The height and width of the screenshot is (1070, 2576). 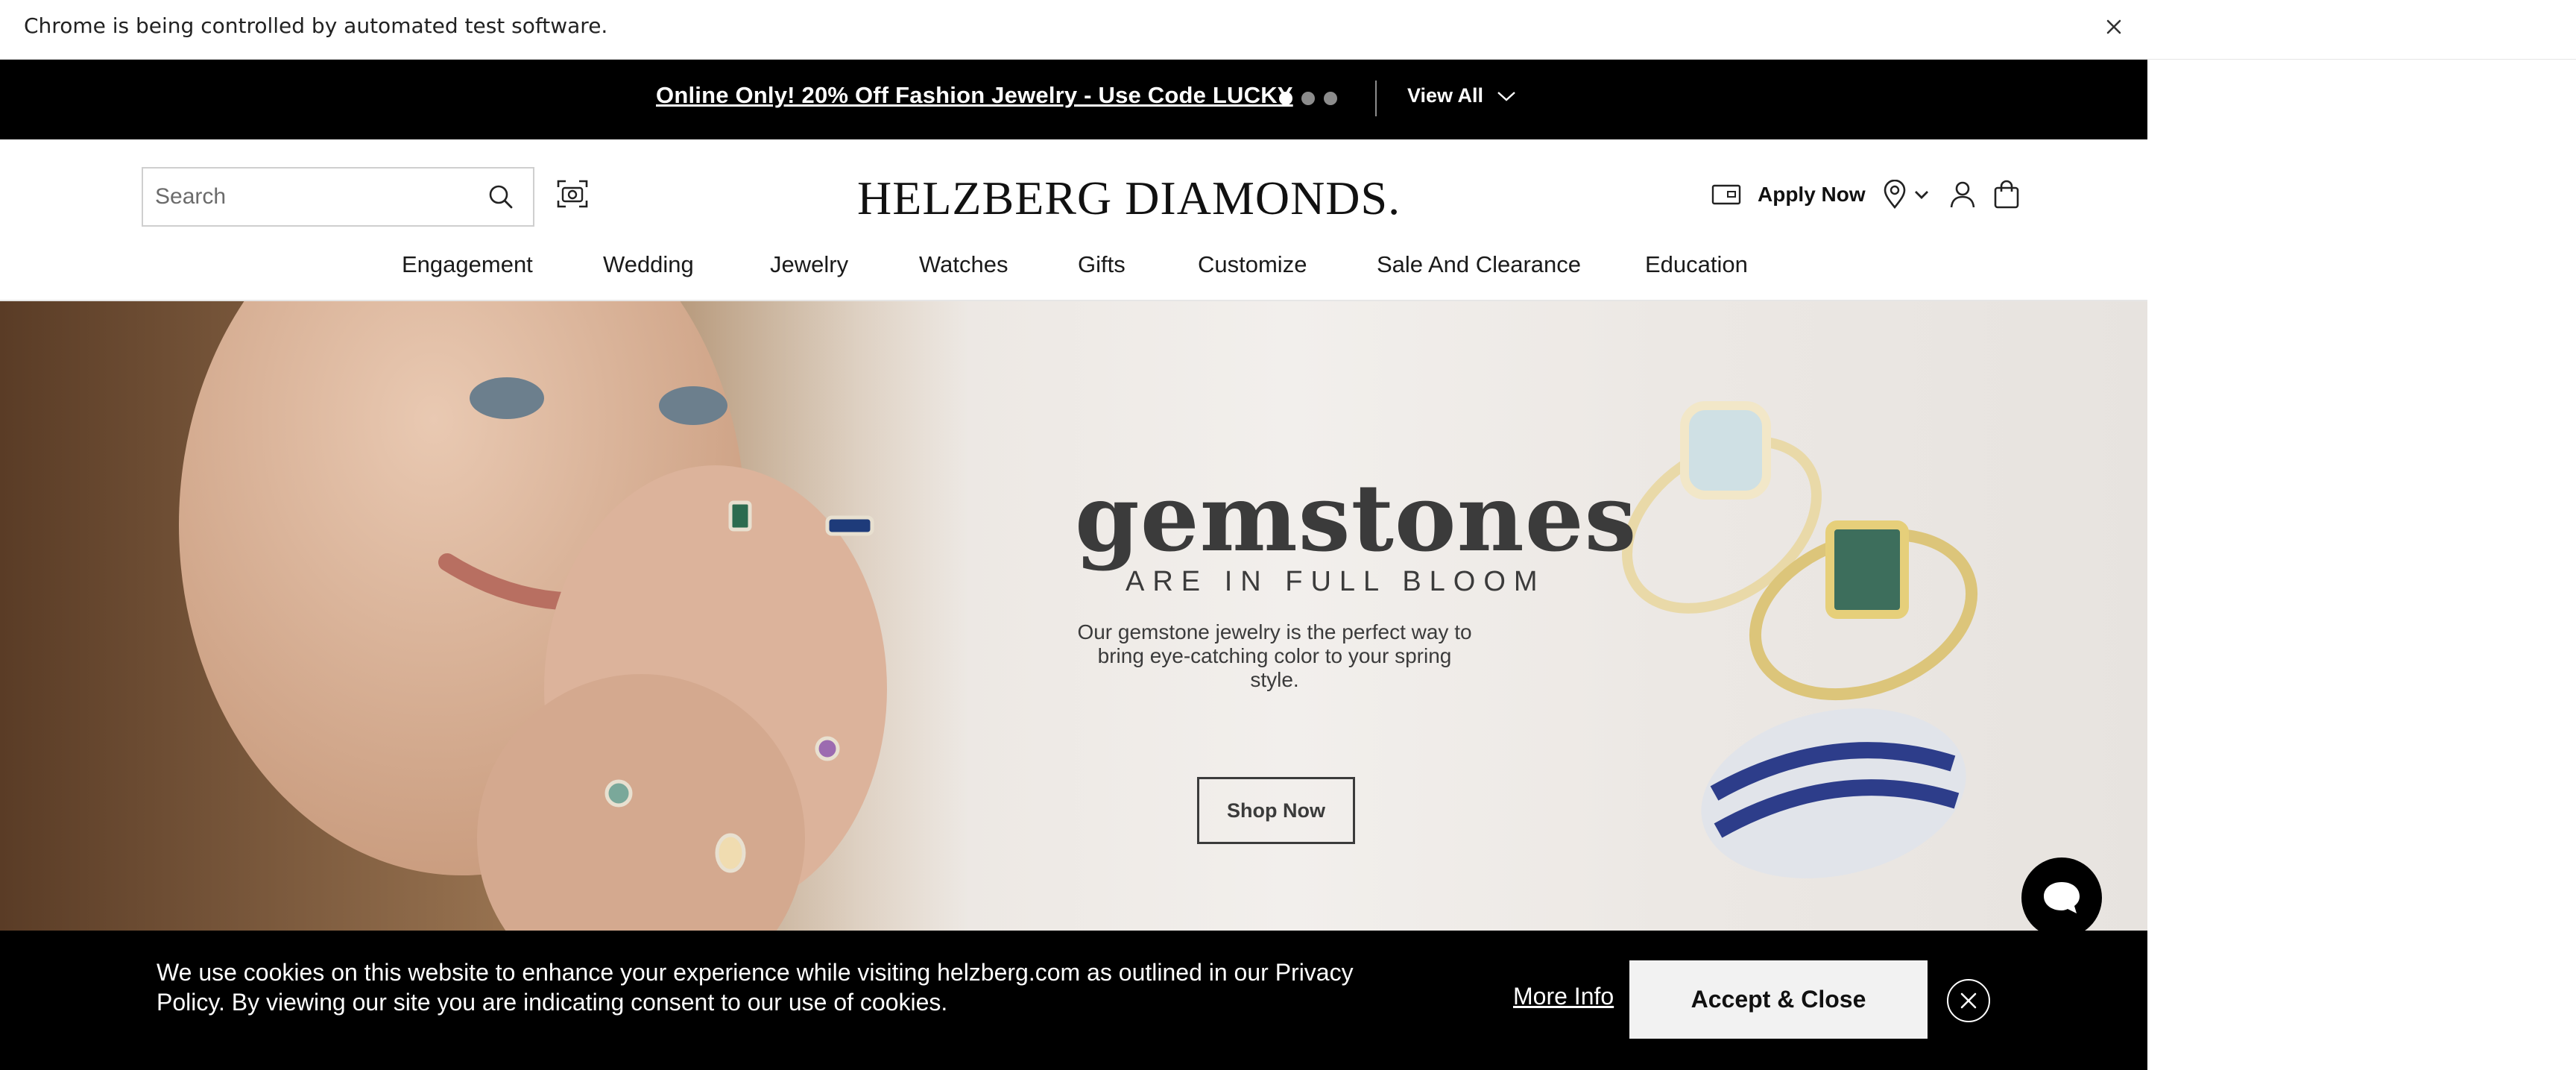 What do you see at coordinates (1102, 264) in the screenshot?
I see `nav-item-gifts: Gifts` at bounding box center [1102, 264].